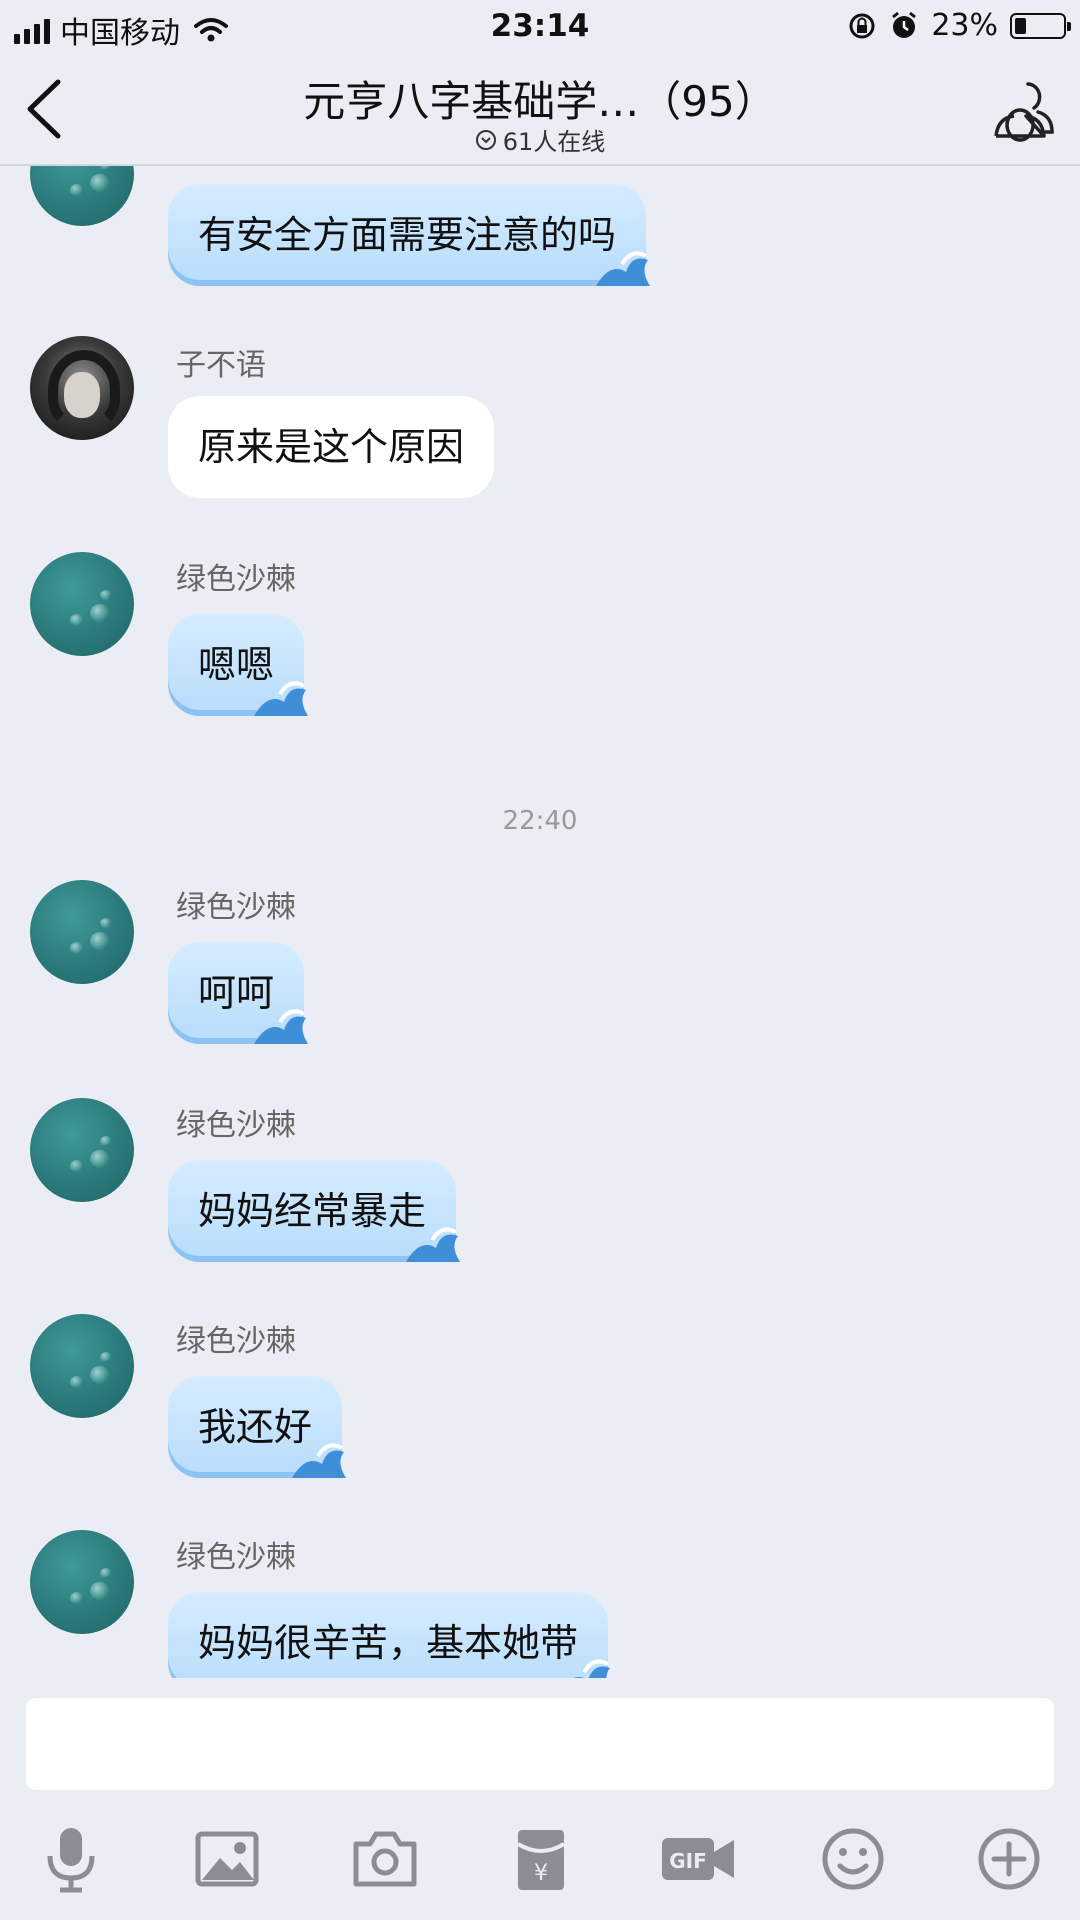  Describe the element at coordinates (257, 1427) in the screenshot. I see `message-bubble: 我还好` at that location.